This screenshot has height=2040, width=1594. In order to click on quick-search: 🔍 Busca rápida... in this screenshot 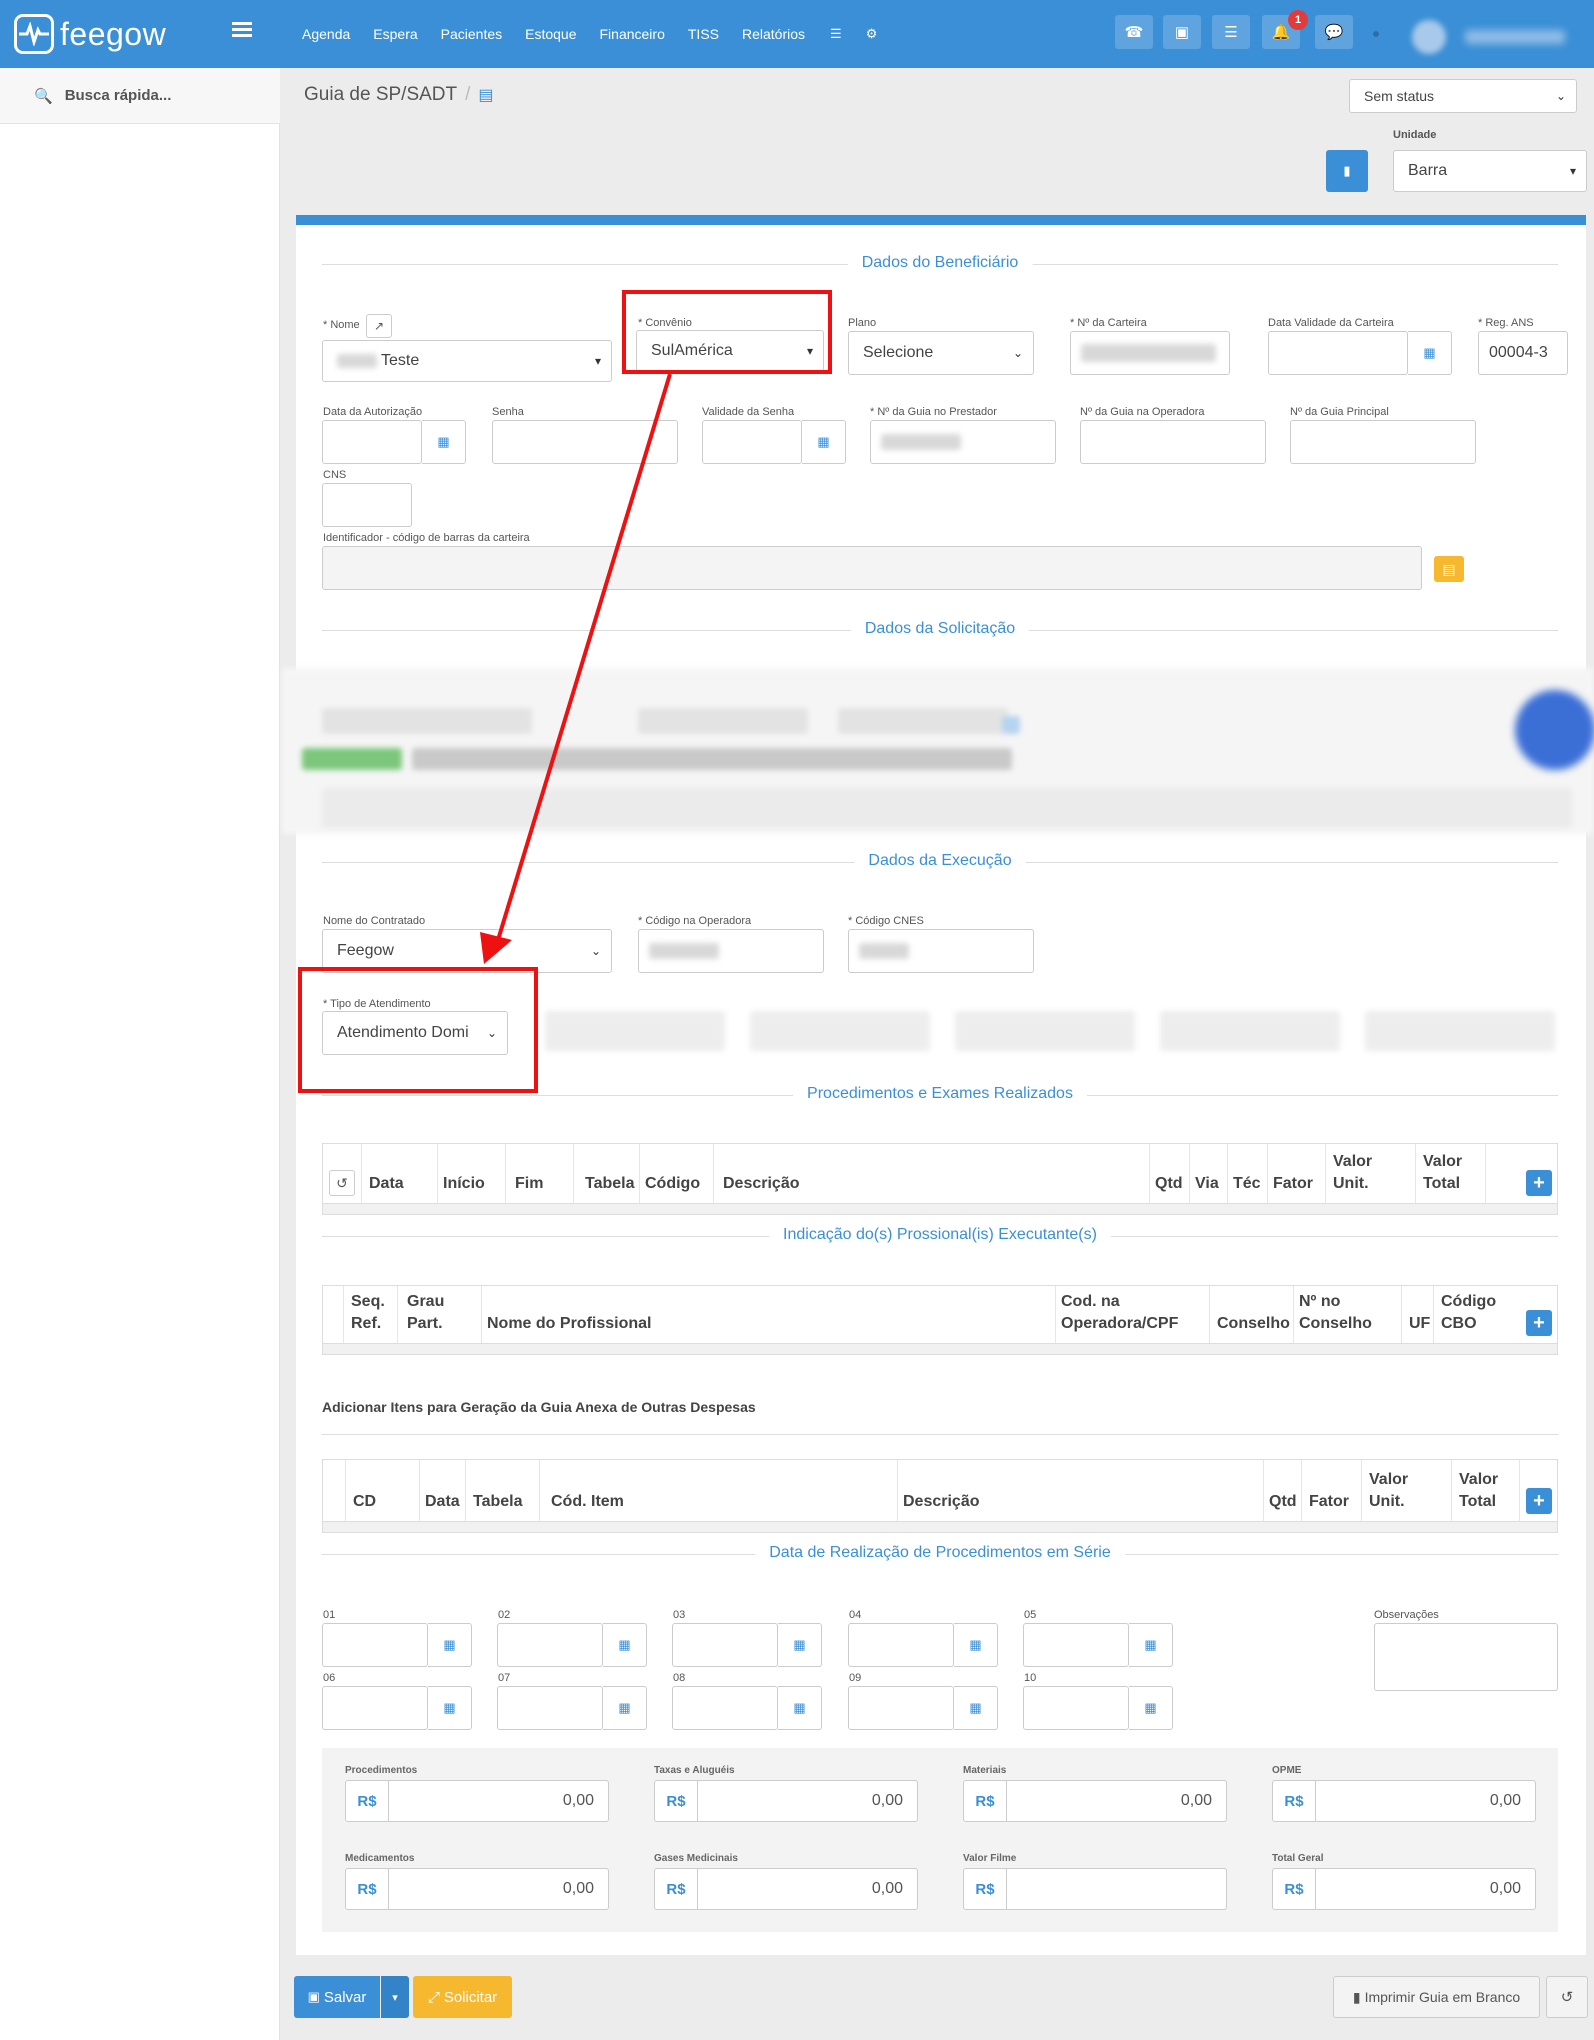, I will do `click(140, 96)`.